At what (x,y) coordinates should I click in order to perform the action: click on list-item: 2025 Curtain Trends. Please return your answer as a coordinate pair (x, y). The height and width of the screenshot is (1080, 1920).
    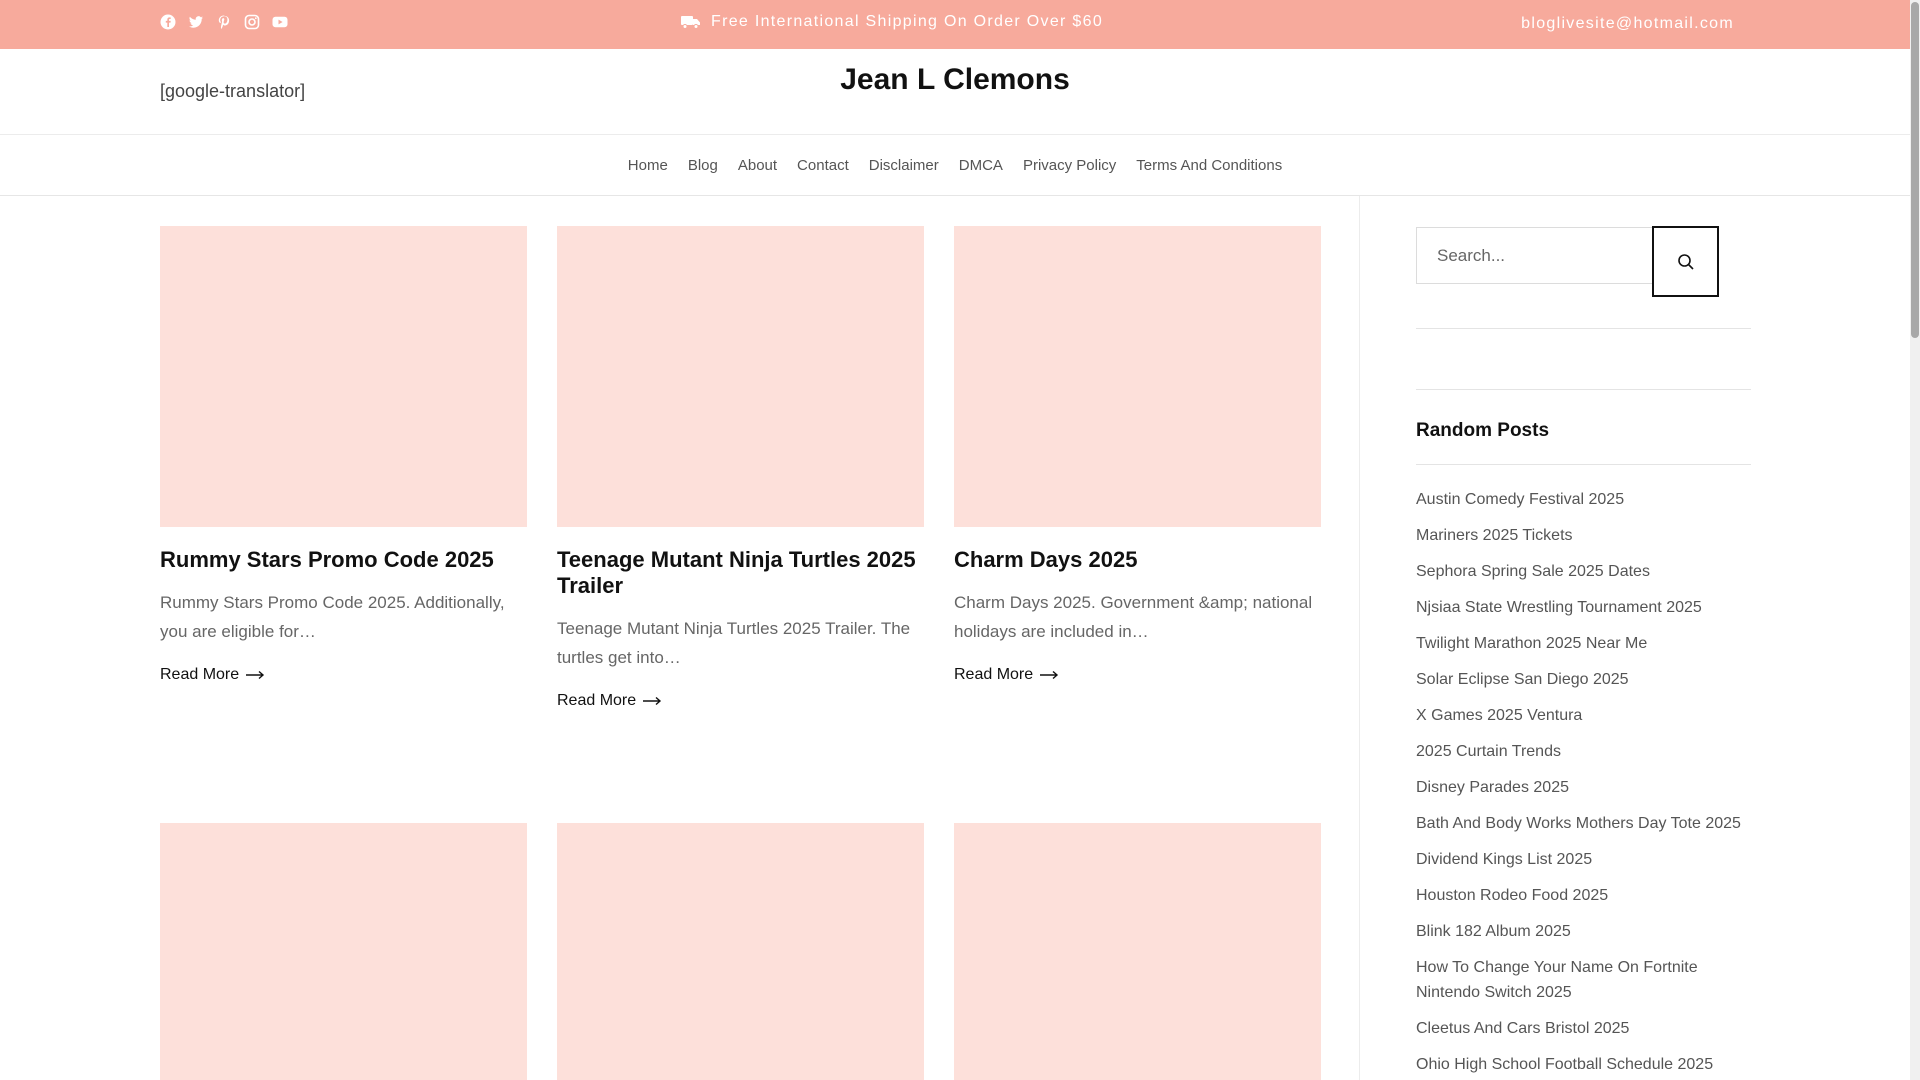
    Looking at the image, I should click on (1583, 751).